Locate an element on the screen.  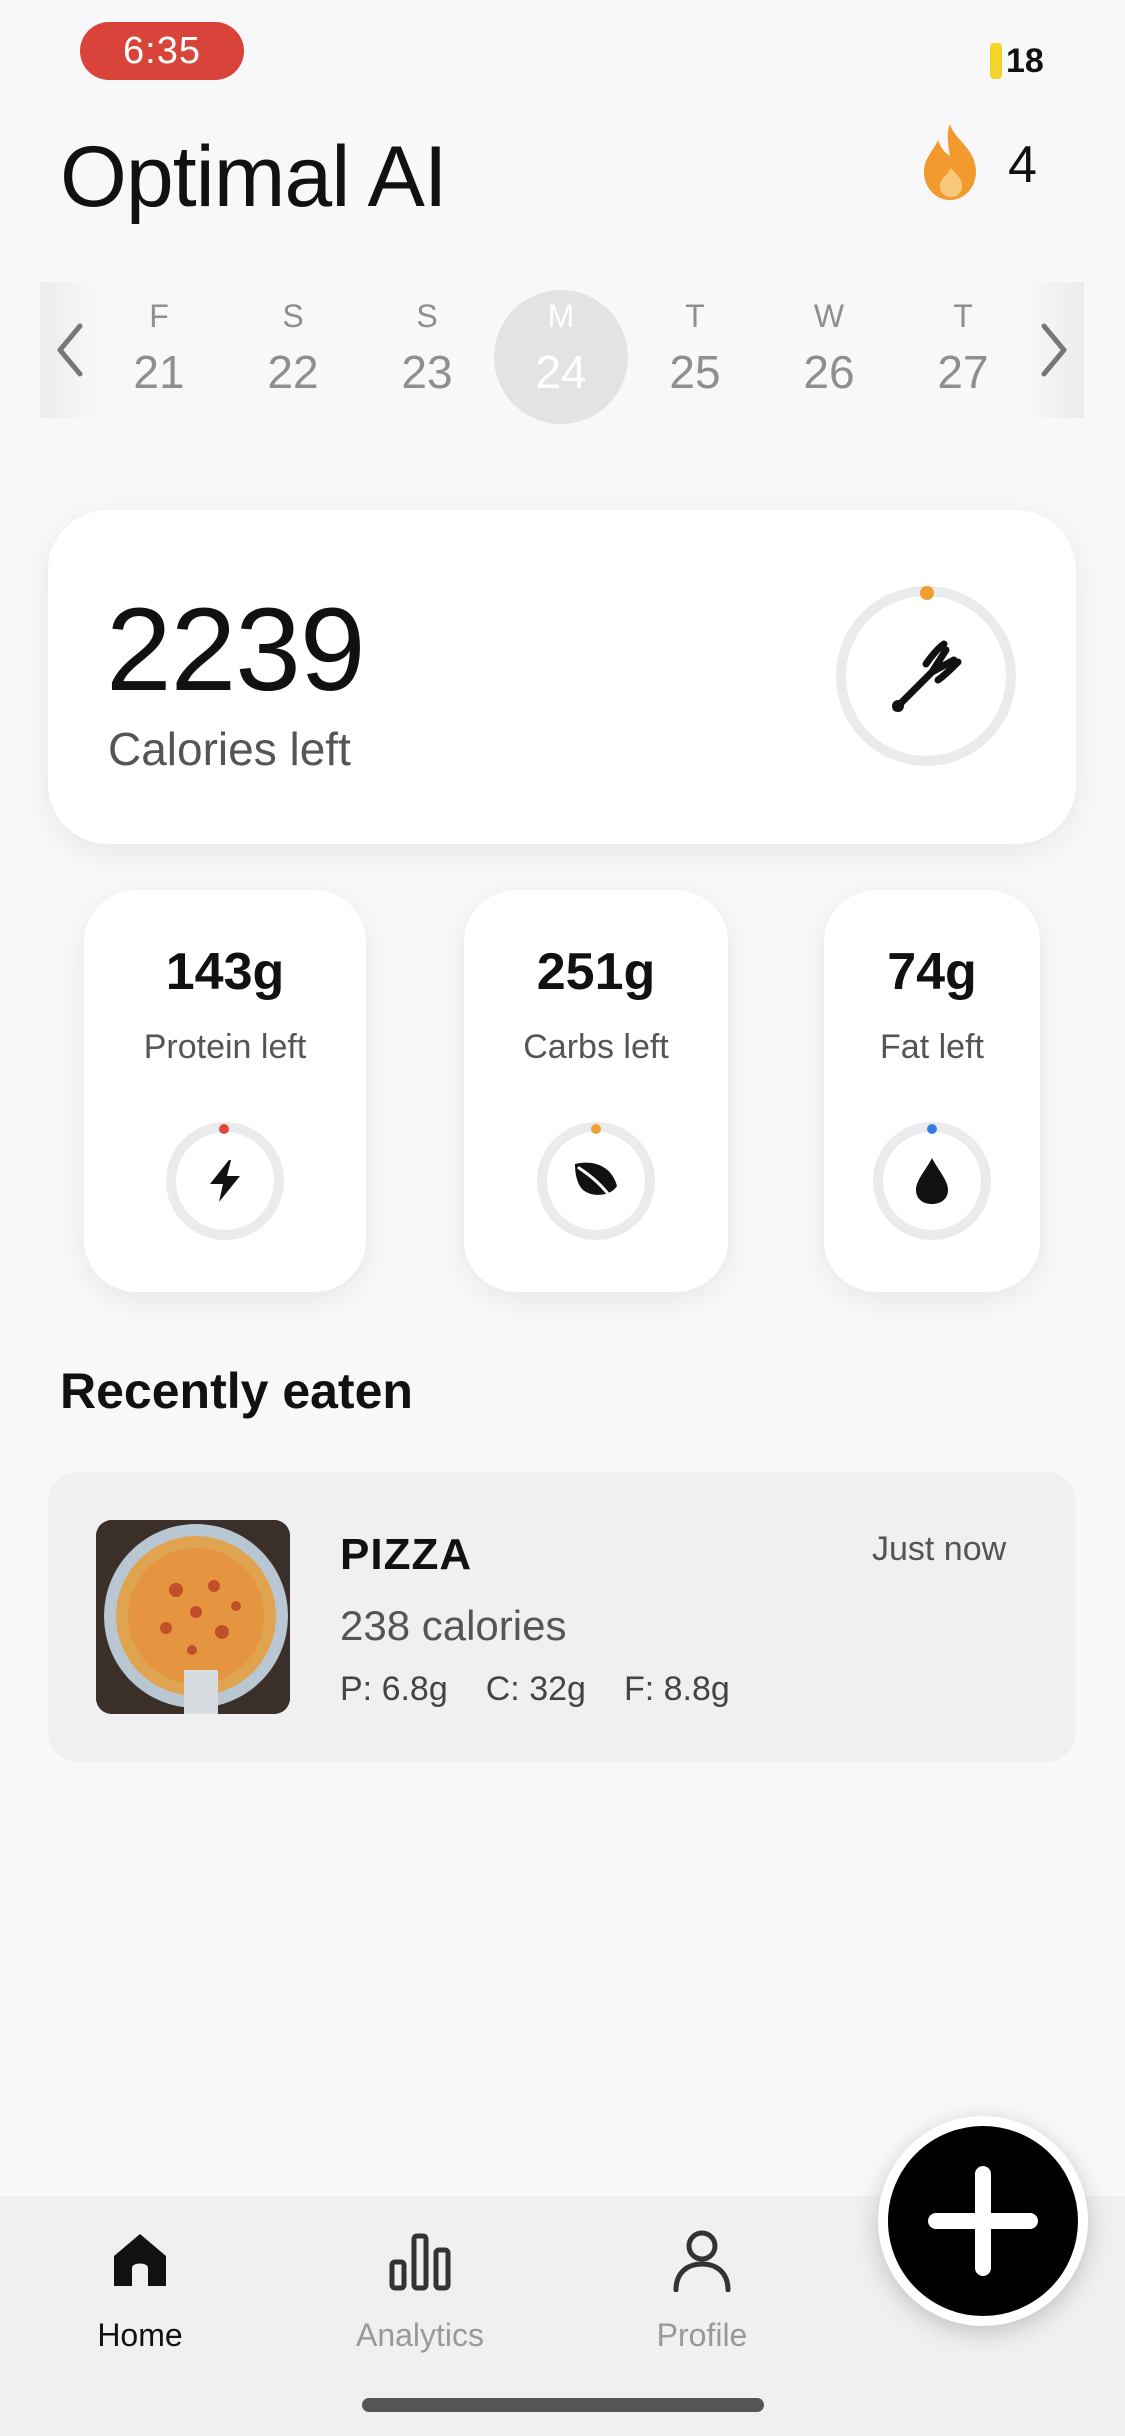
day-item: S 23 is located at coordinates (427, 357).